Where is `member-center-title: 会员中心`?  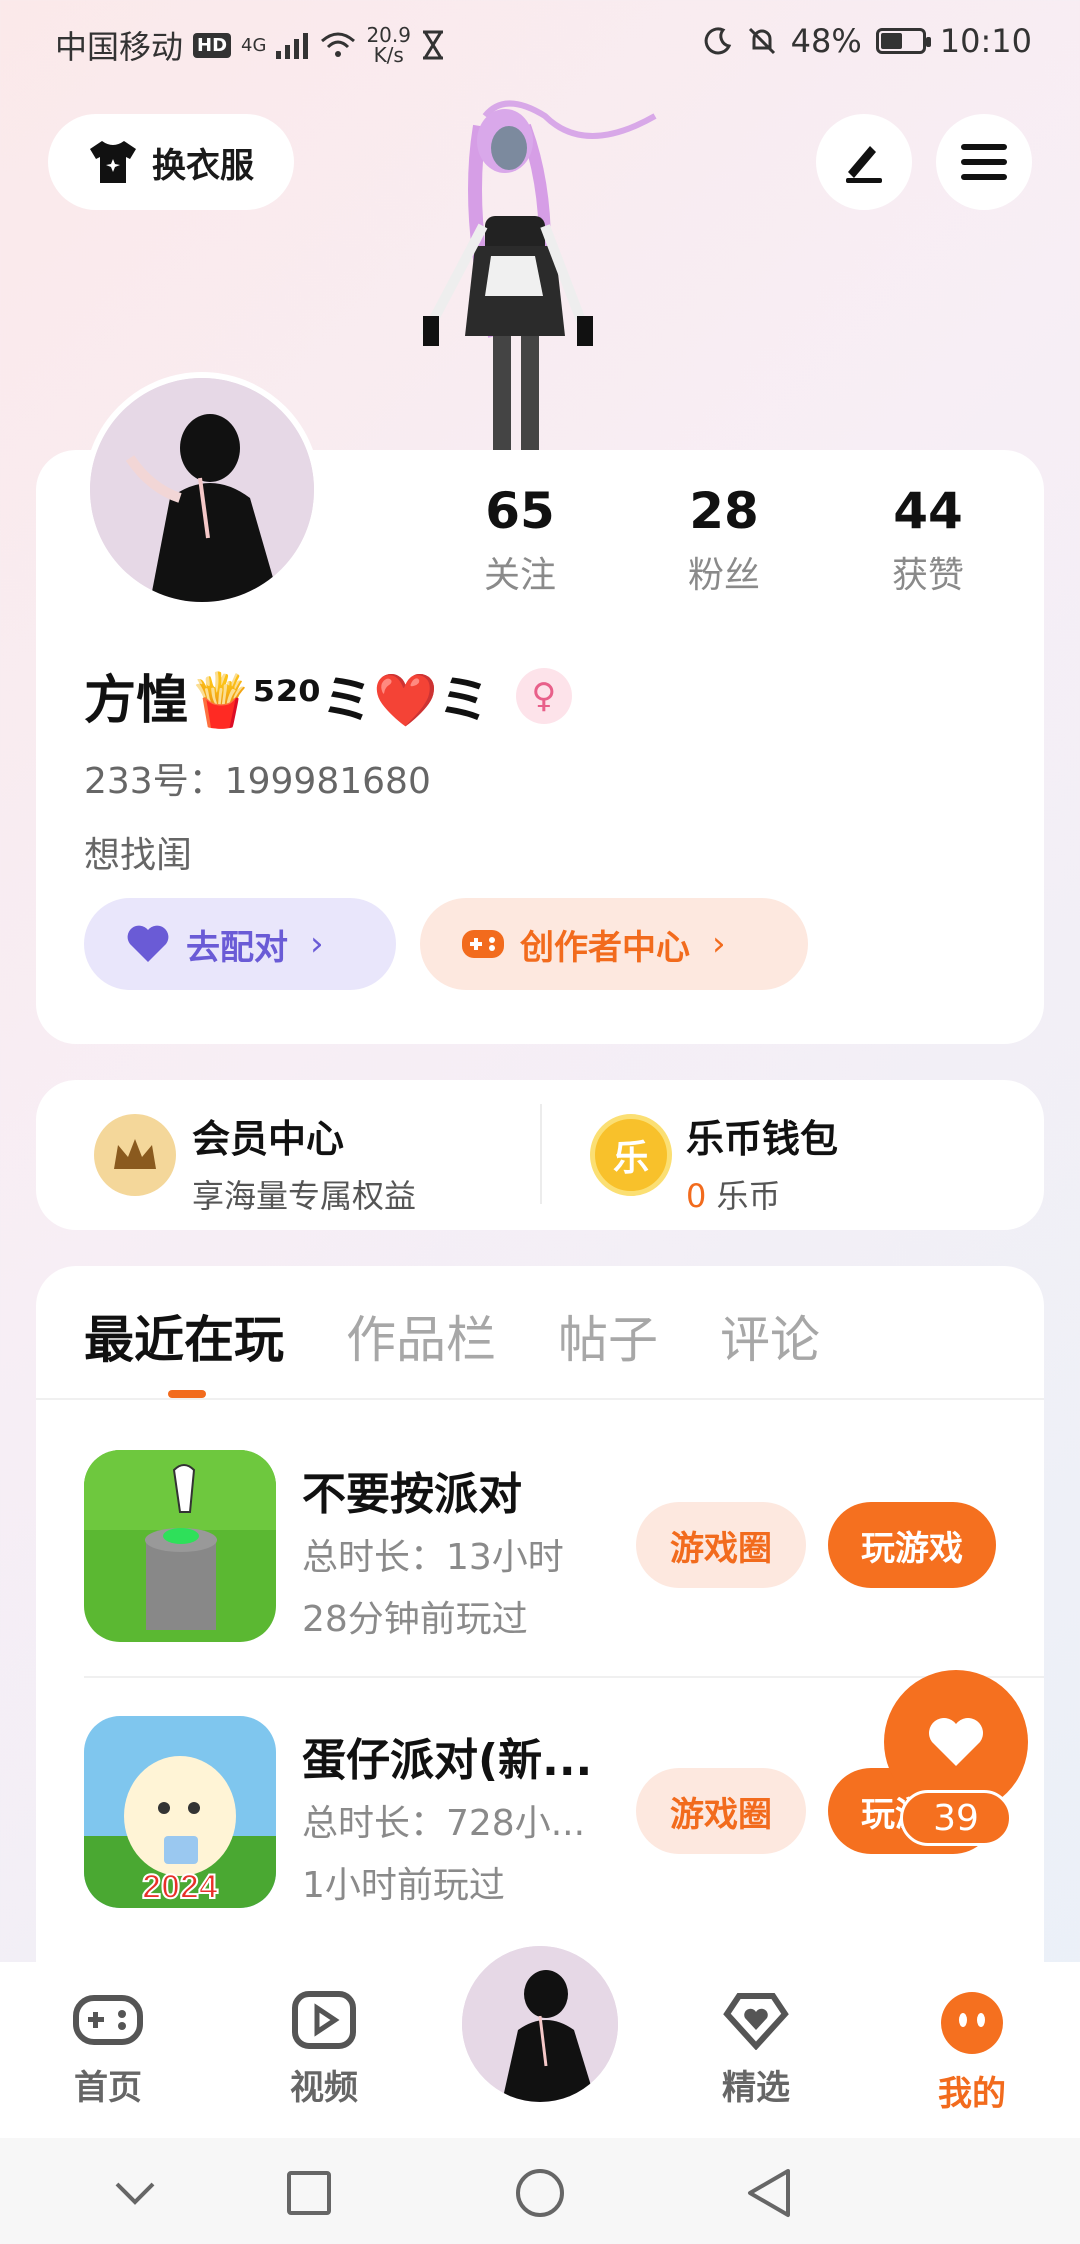 member-center-title: 会员中心 is located at coordinates (268, 1139).